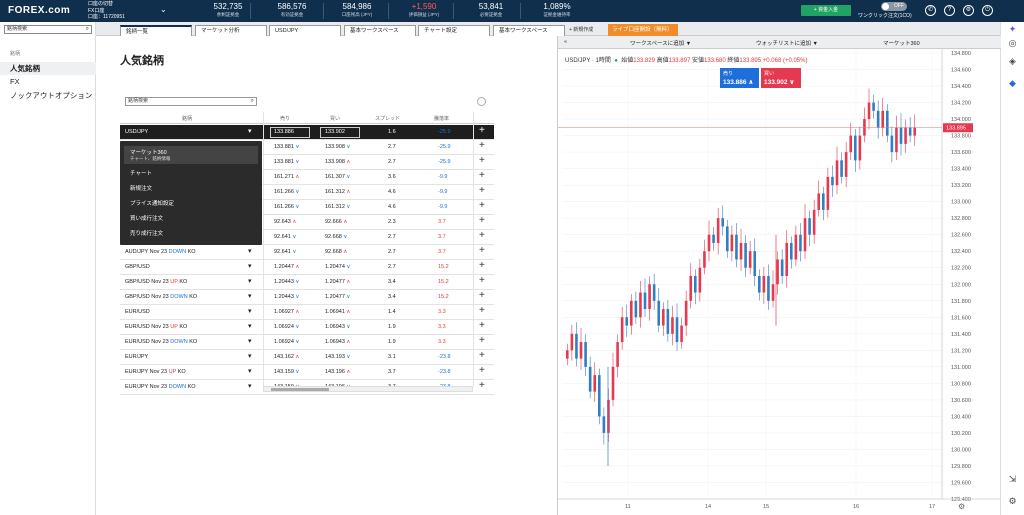 This screenshot has height=515, width=1024. I want to click on chevron-down-icon: ⌄, so click(163, 9).